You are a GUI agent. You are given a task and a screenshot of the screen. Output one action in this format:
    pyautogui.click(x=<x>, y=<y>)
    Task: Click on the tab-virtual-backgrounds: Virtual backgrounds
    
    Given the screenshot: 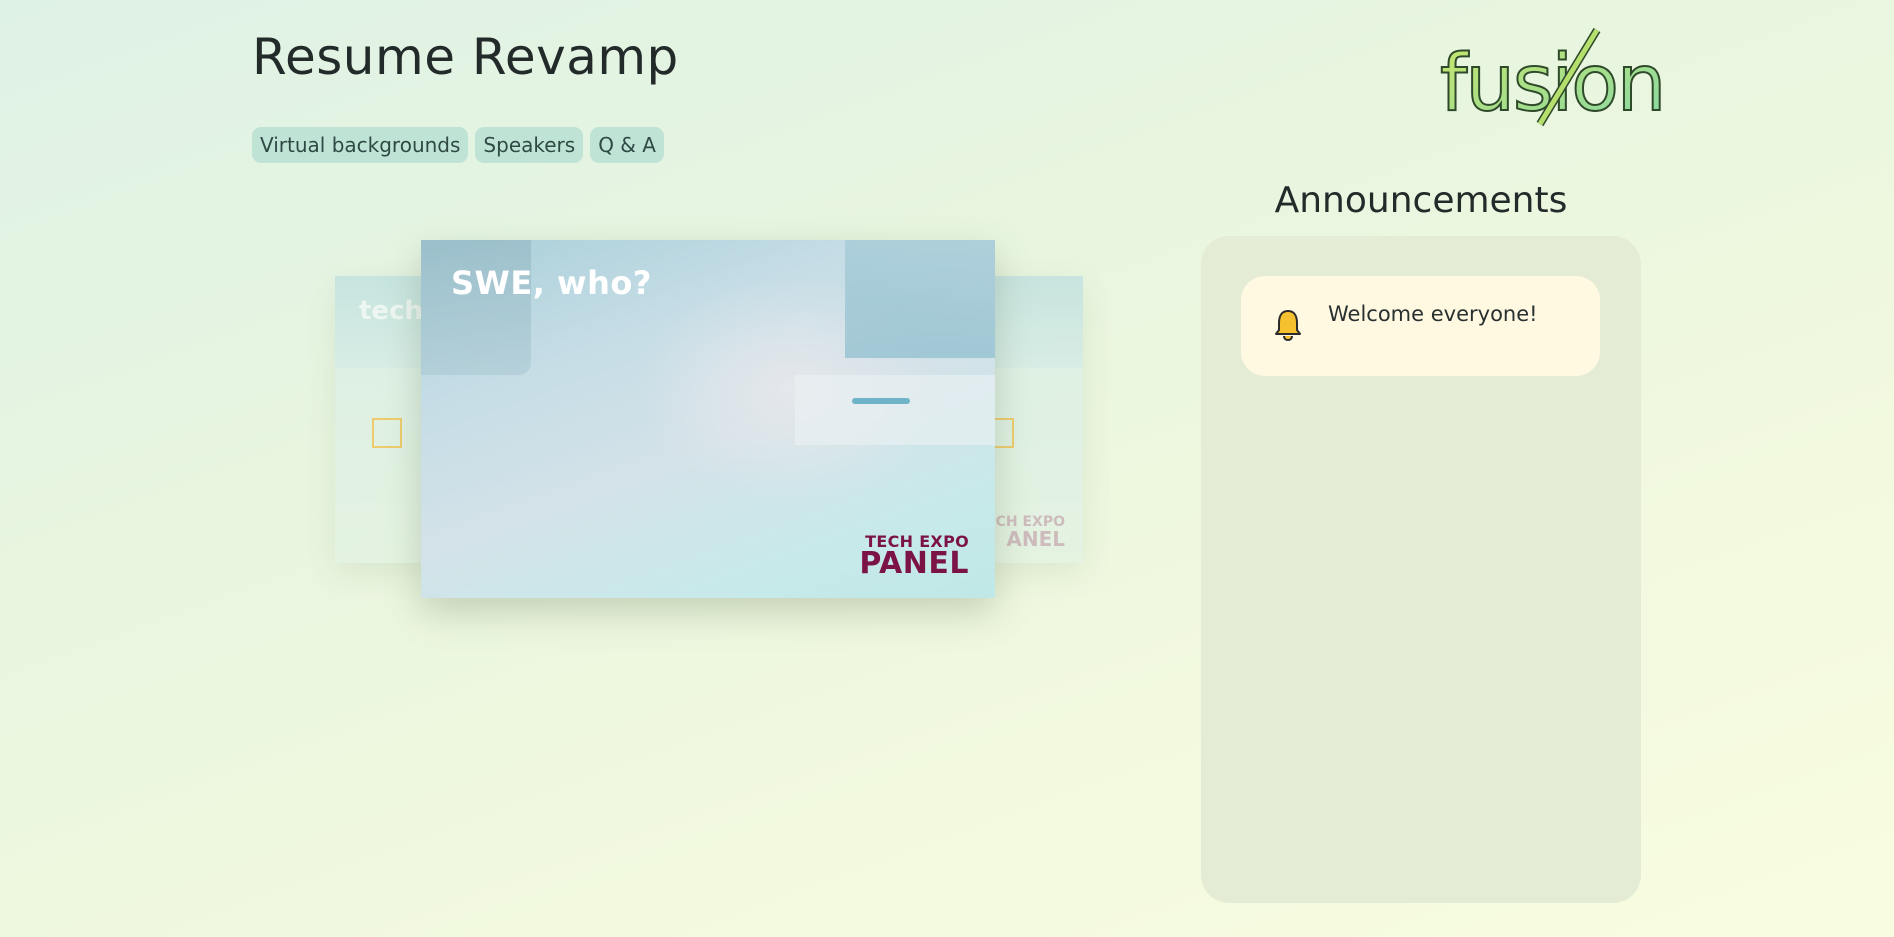 What is the action you would take?
    pyautogui.click(x=360, y=145)
    